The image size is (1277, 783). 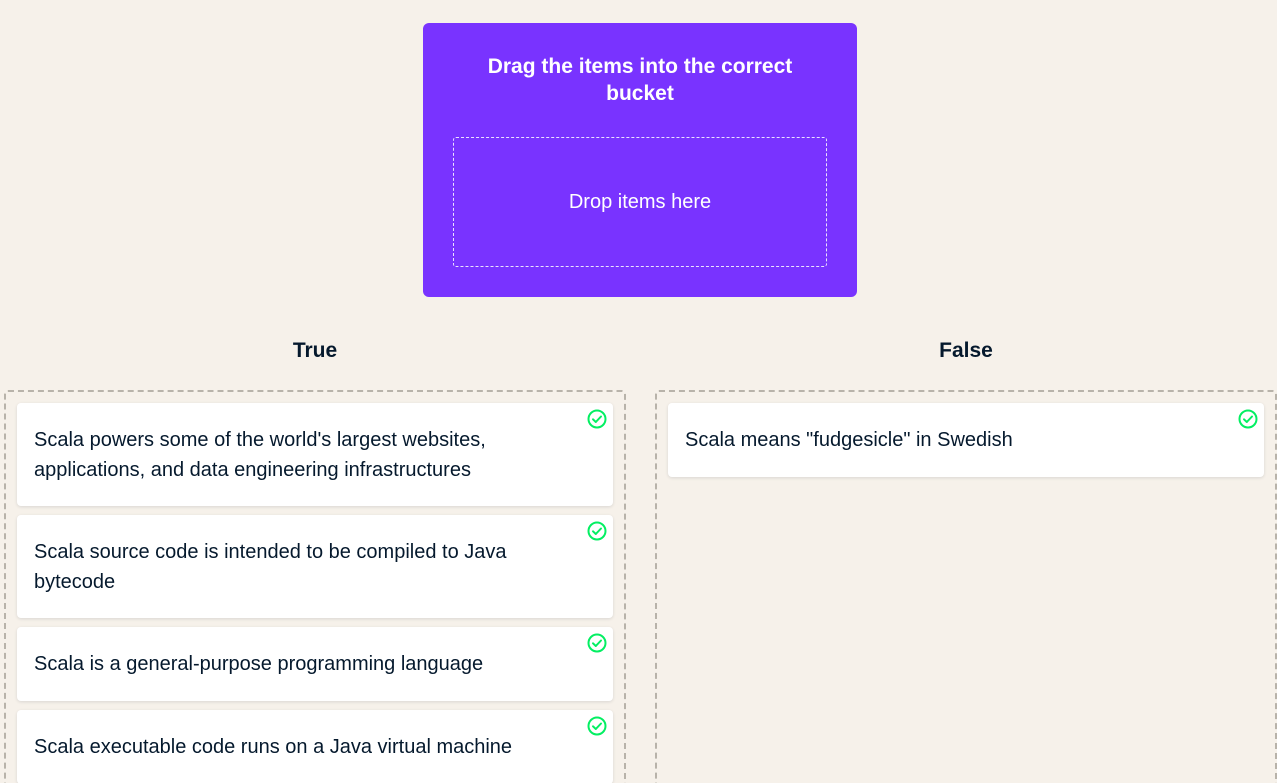 I want to click on bucket-heading-true: True, so click(x=315, y=350).